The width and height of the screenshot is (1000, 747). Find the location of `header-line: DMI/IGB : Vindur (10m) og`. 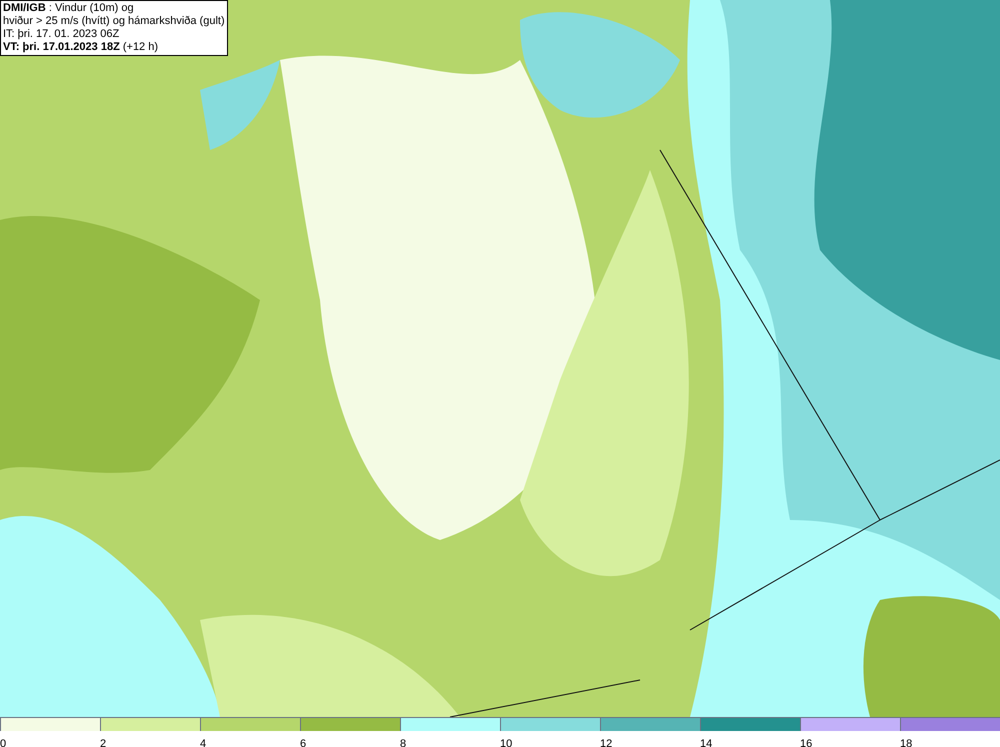

header-line: DMI/IGB : Vindur (10m) og is located at coordinates (69, 8).